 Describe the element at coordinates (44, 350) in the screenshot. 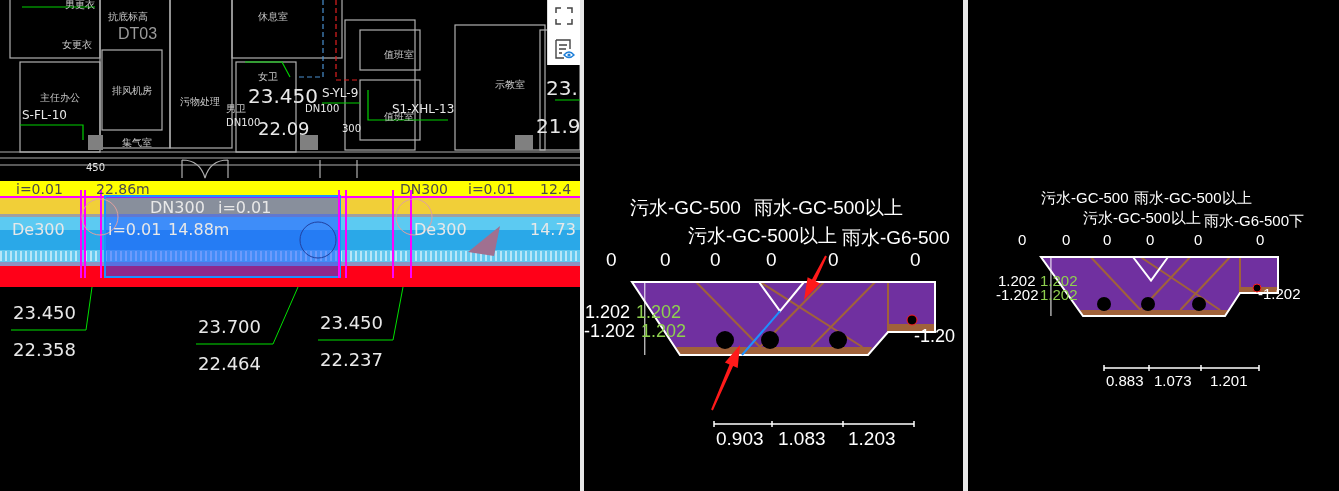

I see `elevation-bottom: 22.358` at that location.